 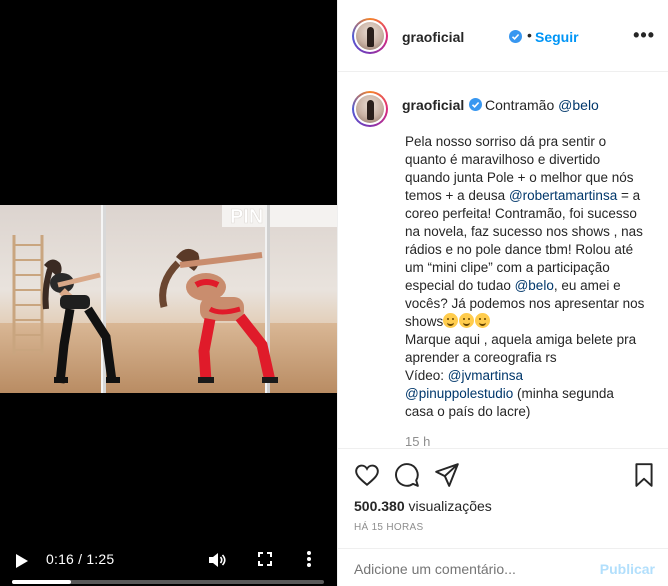 I want to click on bookmark-icon, so click(x=644, y=475).